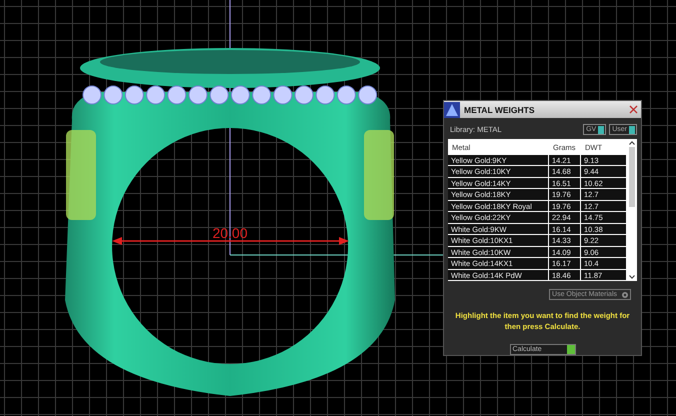  What do you see at coordinates (632, 210) in the screenshot?
I see `scrollbar` at bounding box center [632, 210].